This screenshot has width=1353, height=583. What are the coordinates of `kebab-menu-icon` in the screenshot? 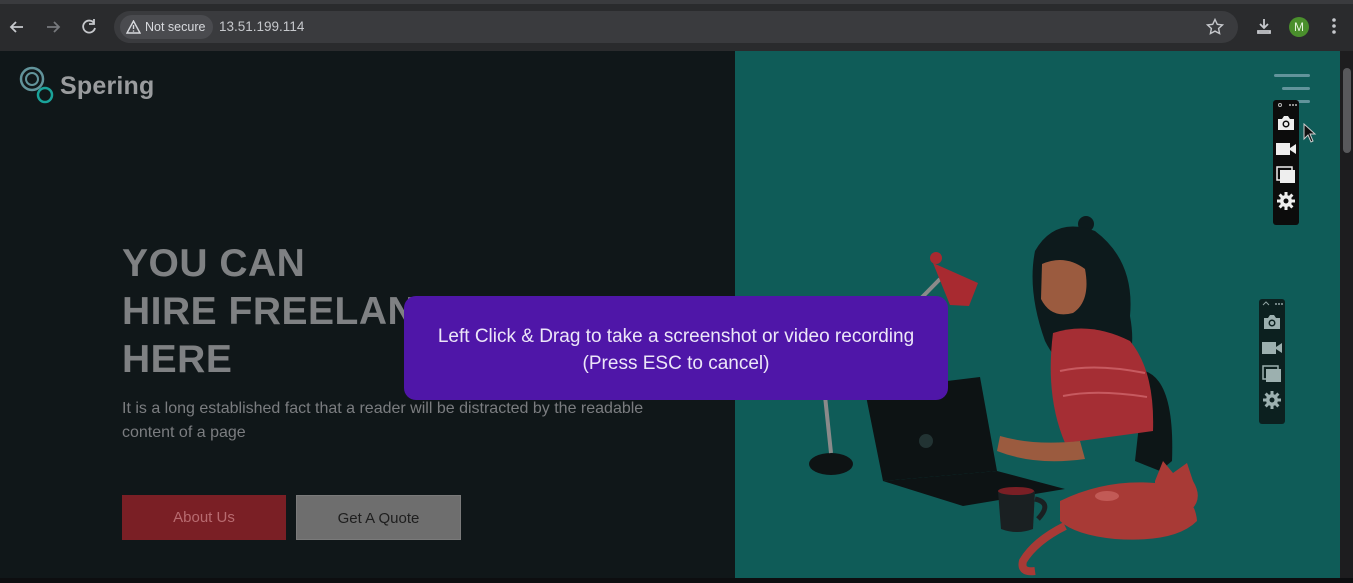 It's located at (1334, 26).